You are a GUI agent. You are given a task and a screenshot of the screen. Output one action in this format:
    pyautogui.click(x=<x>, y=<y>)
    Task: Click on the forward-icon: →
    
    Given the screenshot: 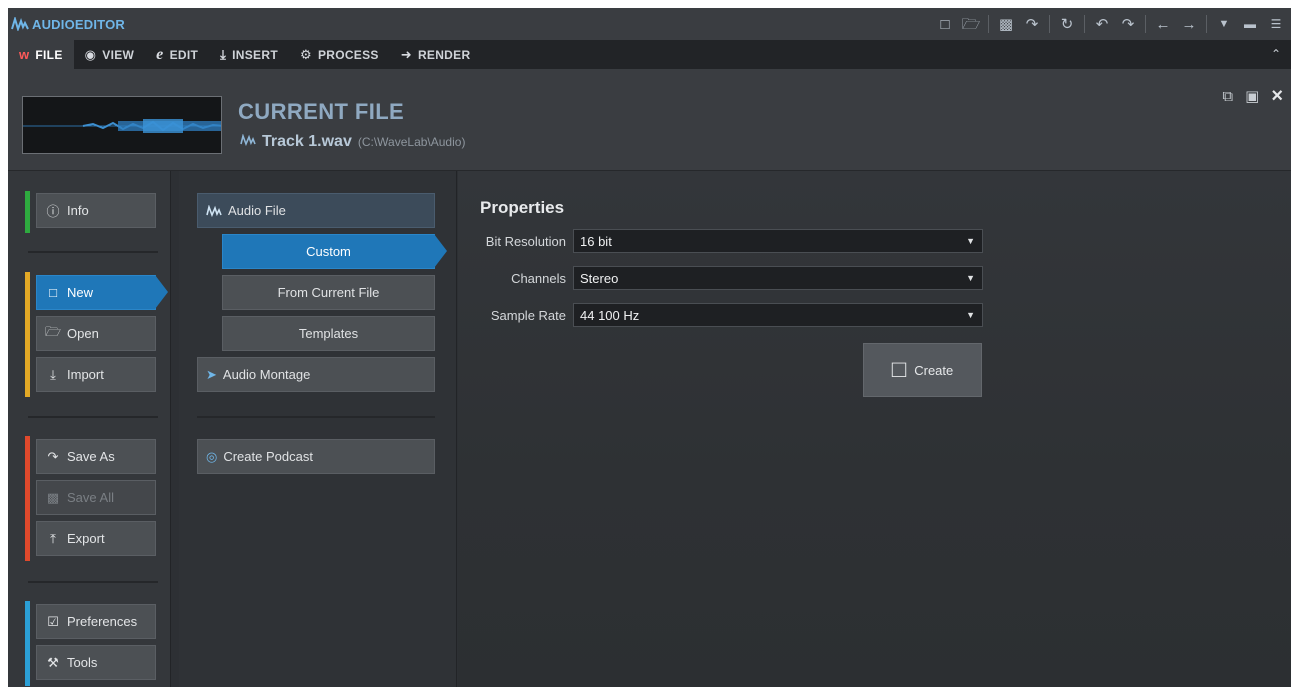 What is the action you would take?
    pyautogui.click(x=1189, y=24)
    